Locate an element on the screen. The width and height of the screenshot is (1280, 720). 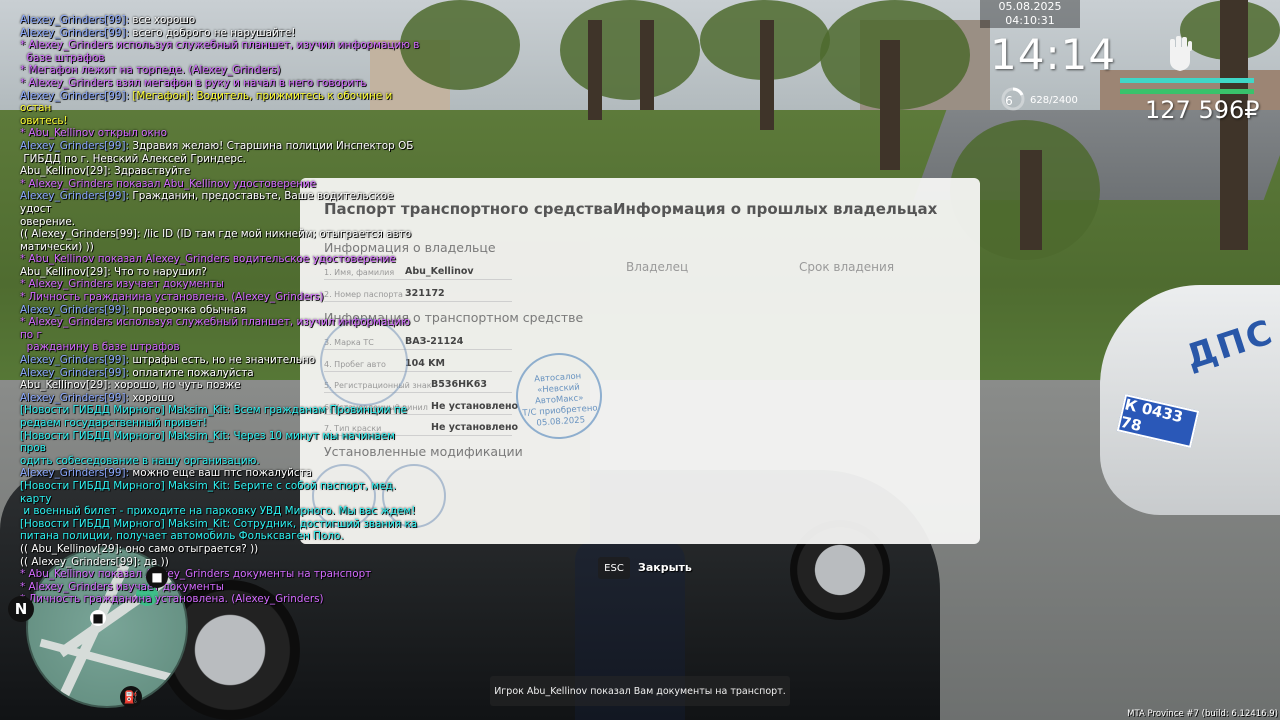
fist-icon is located at coordinates (1181, 53).